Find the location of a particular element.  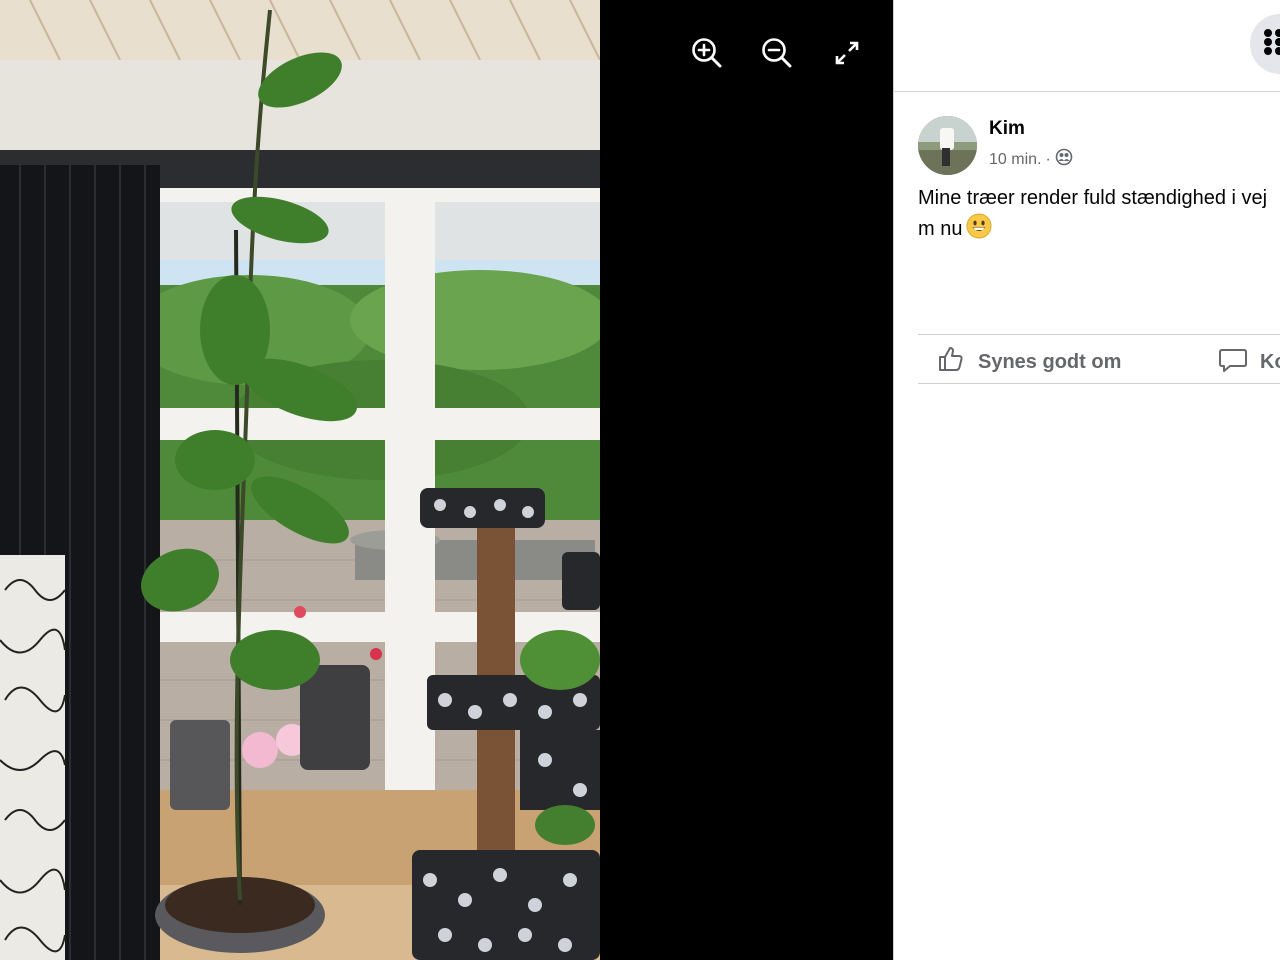

post-author: Kim 10 min. · is located at coordinates (995, 145).